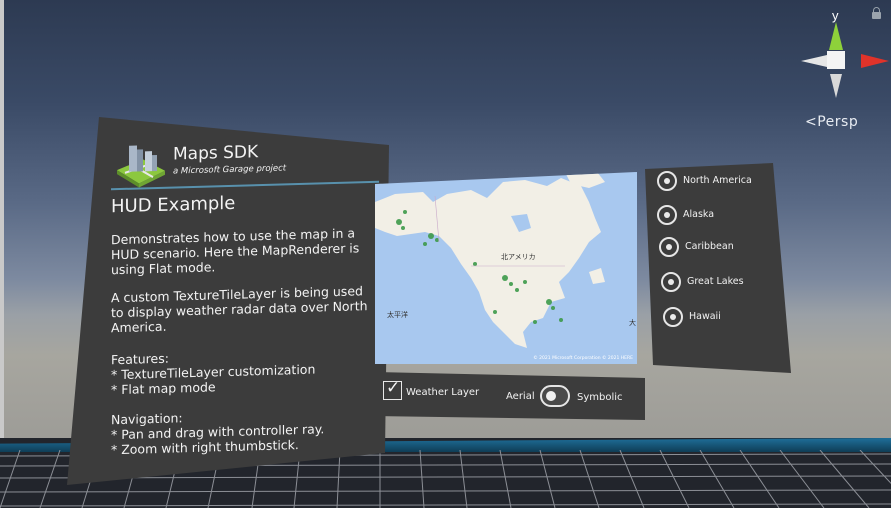 This screenshot has height=508, width=891. What do you see at coordinates (216, 153) in the screenshot?
I see `brand-title: Maps SDK` at bounding box center [216, 153].